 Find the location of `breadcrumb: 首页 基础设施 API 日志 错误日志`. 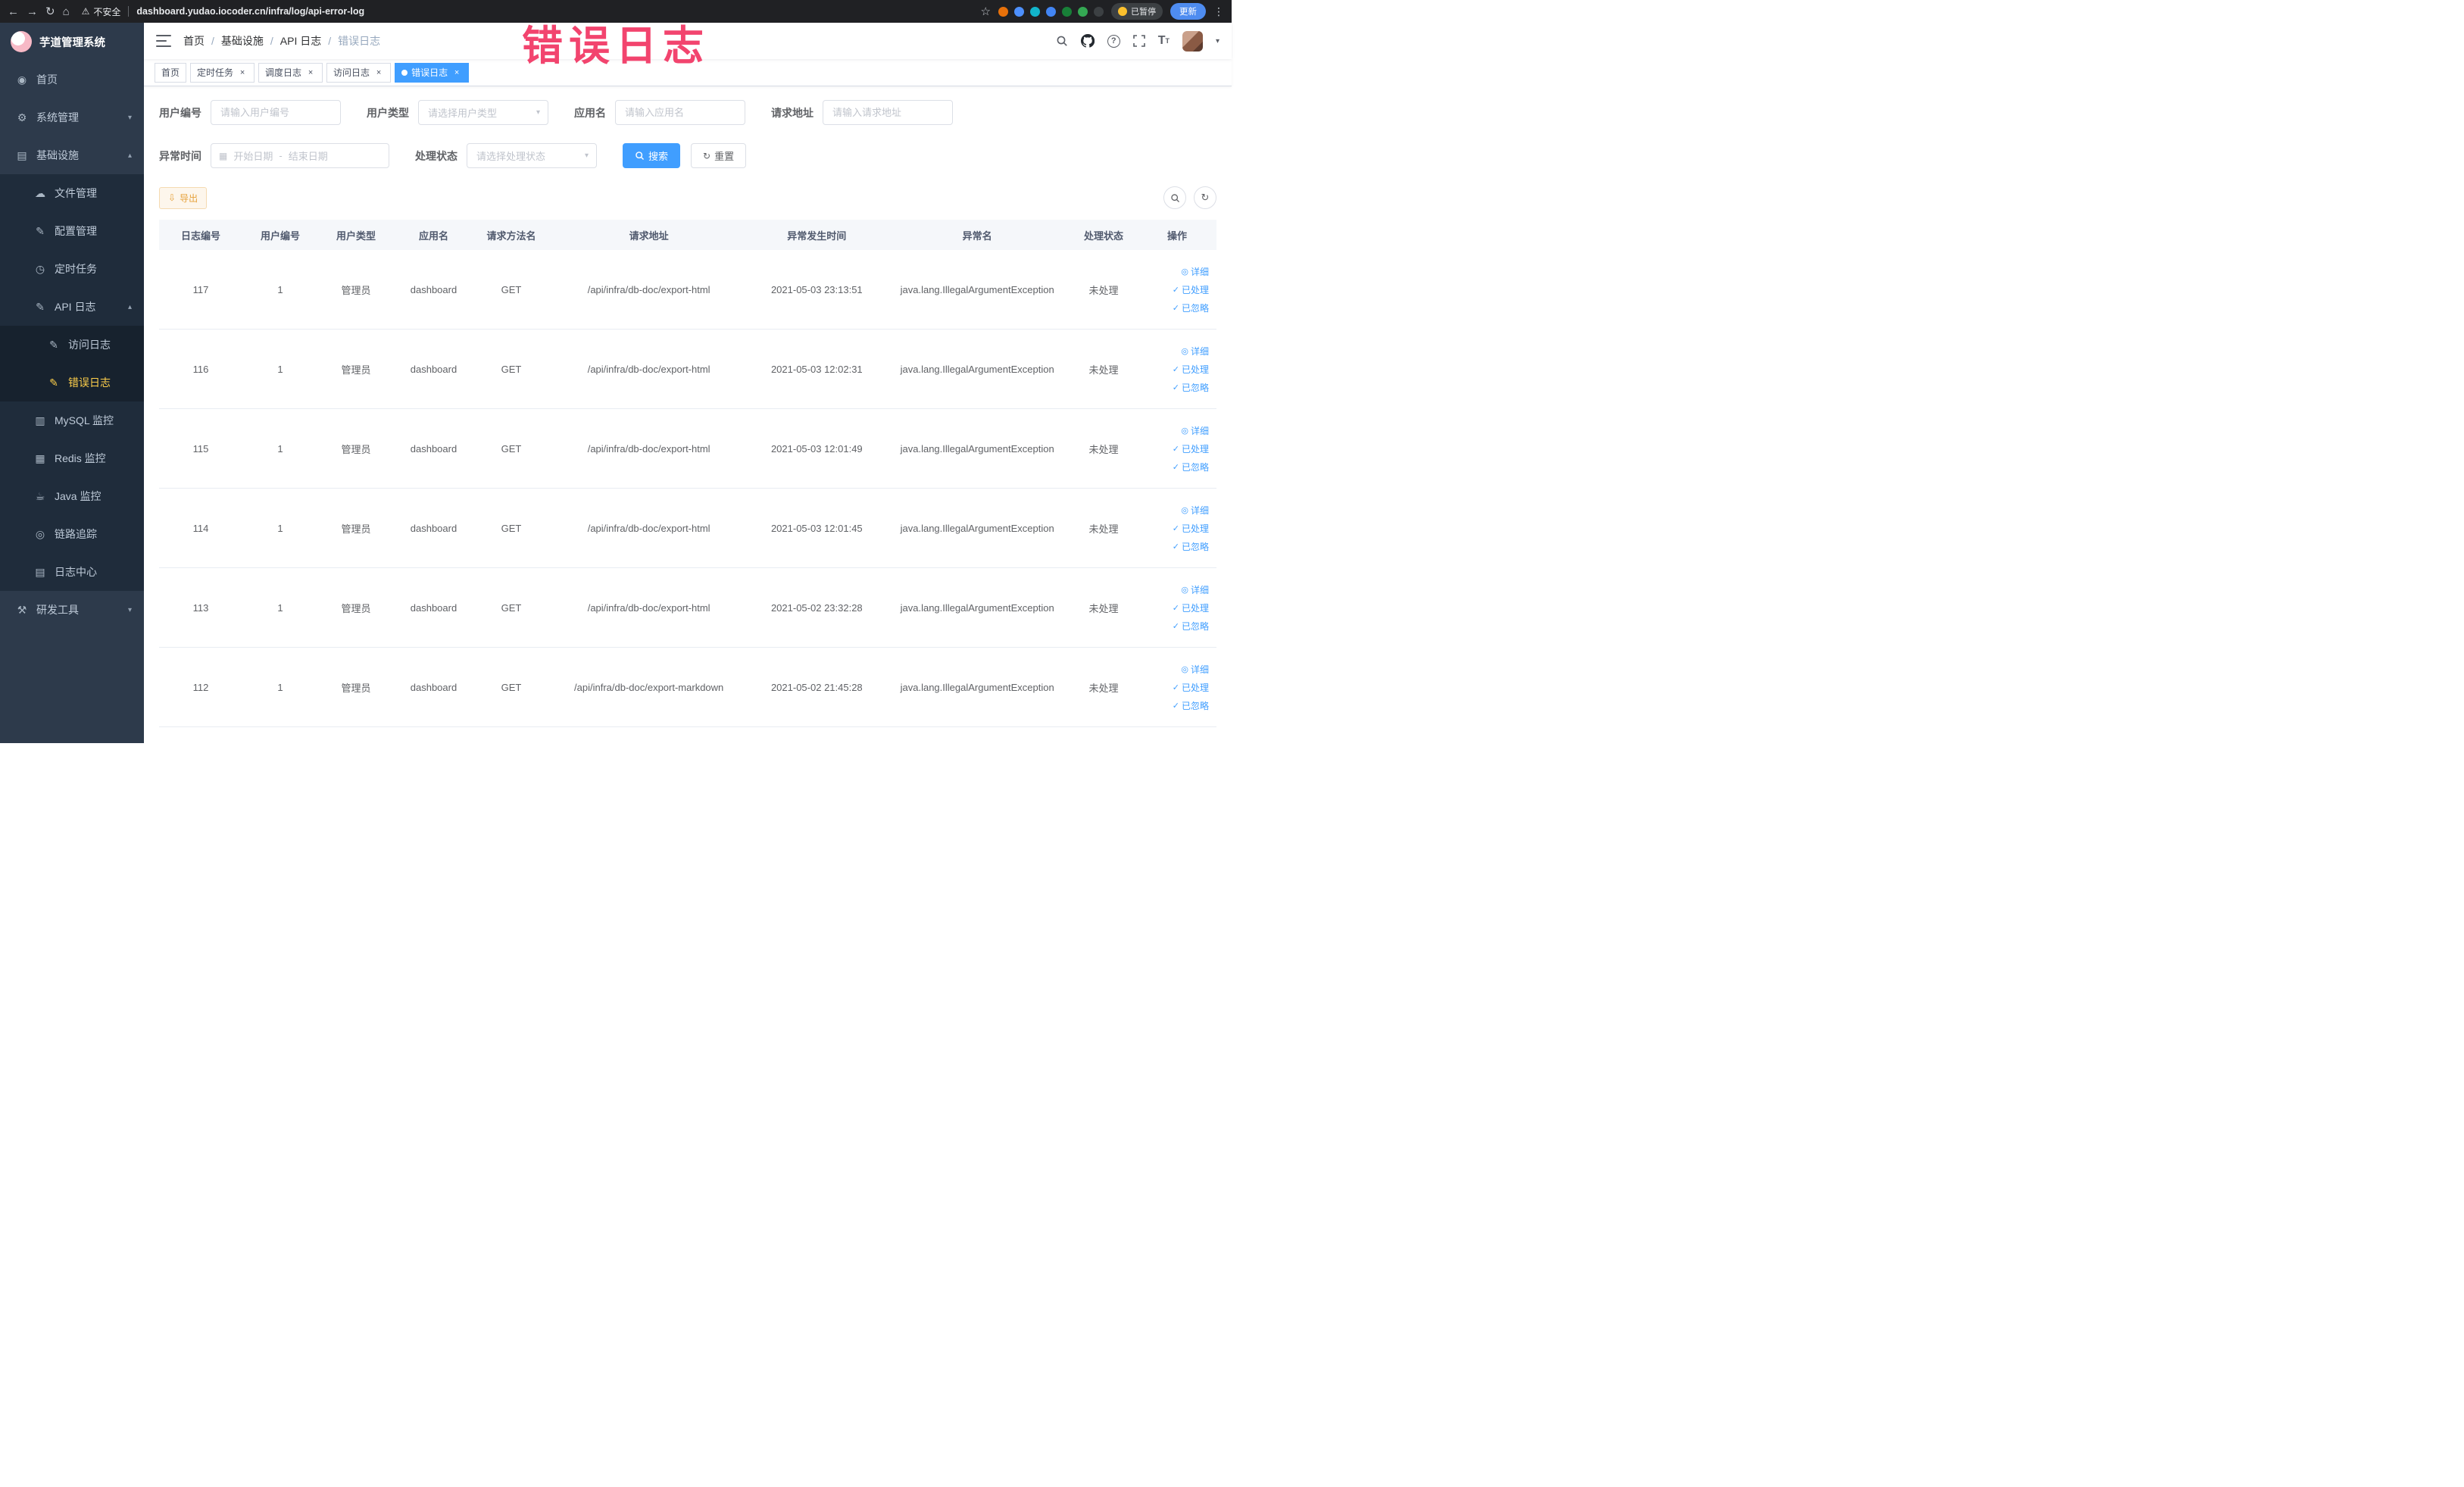

breadcrumb: 首页 基础设施 API 日志 错误日志 is located at coordinates (281, 40).